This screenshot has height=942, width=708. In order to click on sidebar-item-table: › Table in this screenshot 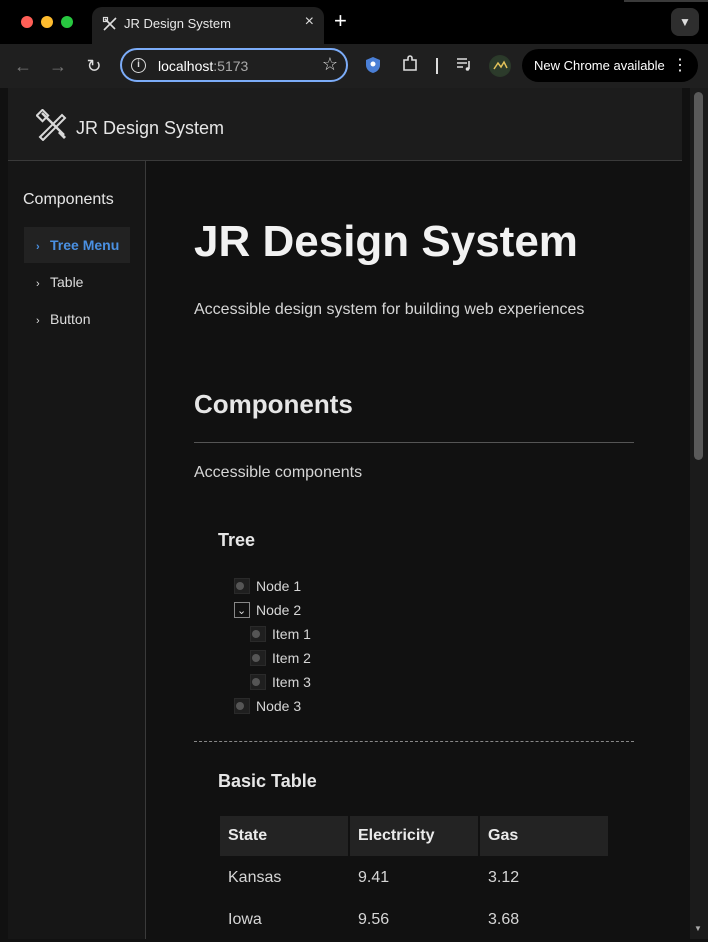, I will do `click(77, 282)`.